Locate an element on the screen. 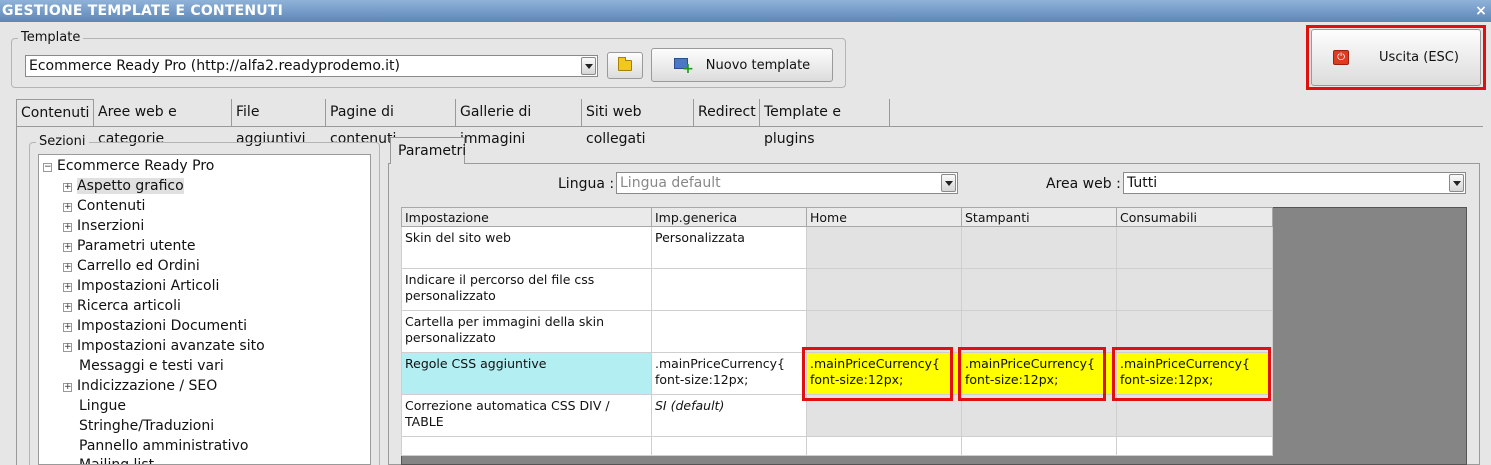 This screenshot has width=1491, height=465. window-title: GESTIONE TEMPLATE E CONTENUTI is located at coordinates (143, 11).